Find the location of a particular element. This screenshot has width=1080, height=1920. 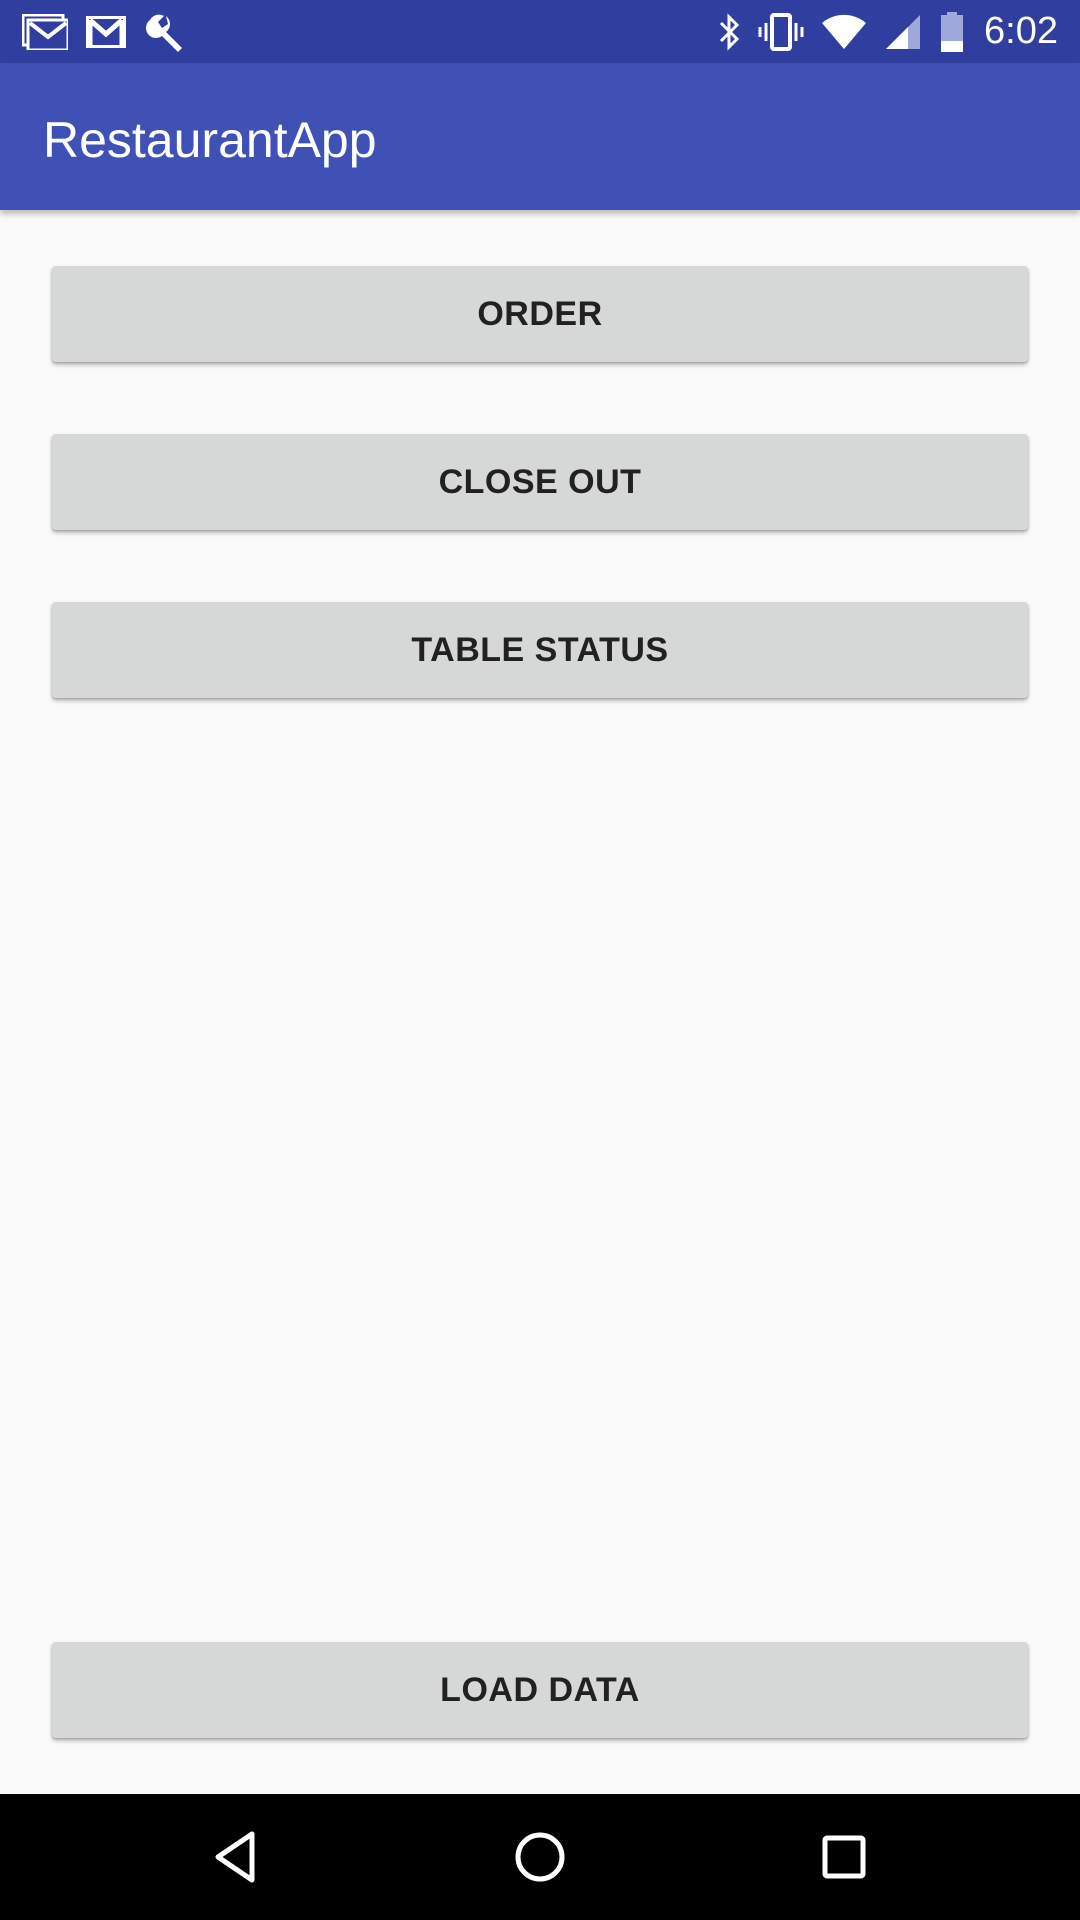

order-button: ORDER is located at coordinates (540, 314).